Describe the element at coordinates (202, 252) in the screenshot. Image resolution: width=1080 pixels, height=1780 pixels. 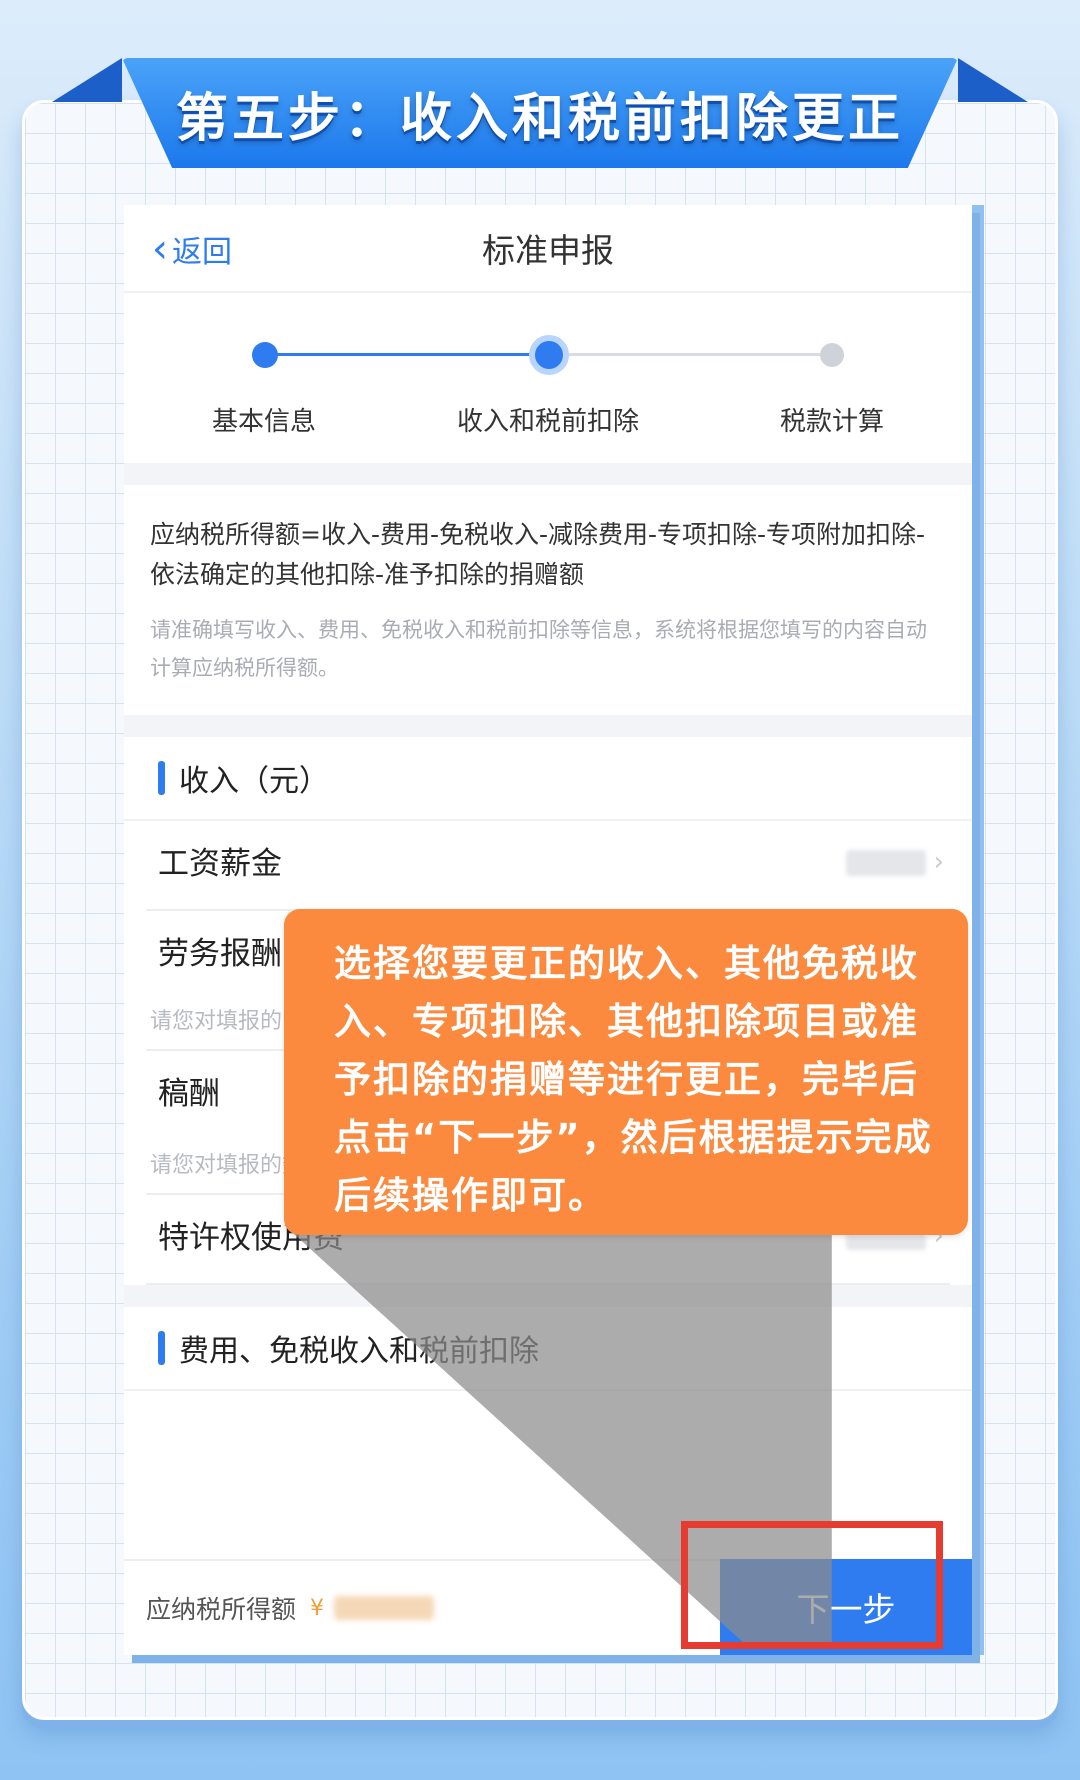
I see `back-label: 返回` at that location.